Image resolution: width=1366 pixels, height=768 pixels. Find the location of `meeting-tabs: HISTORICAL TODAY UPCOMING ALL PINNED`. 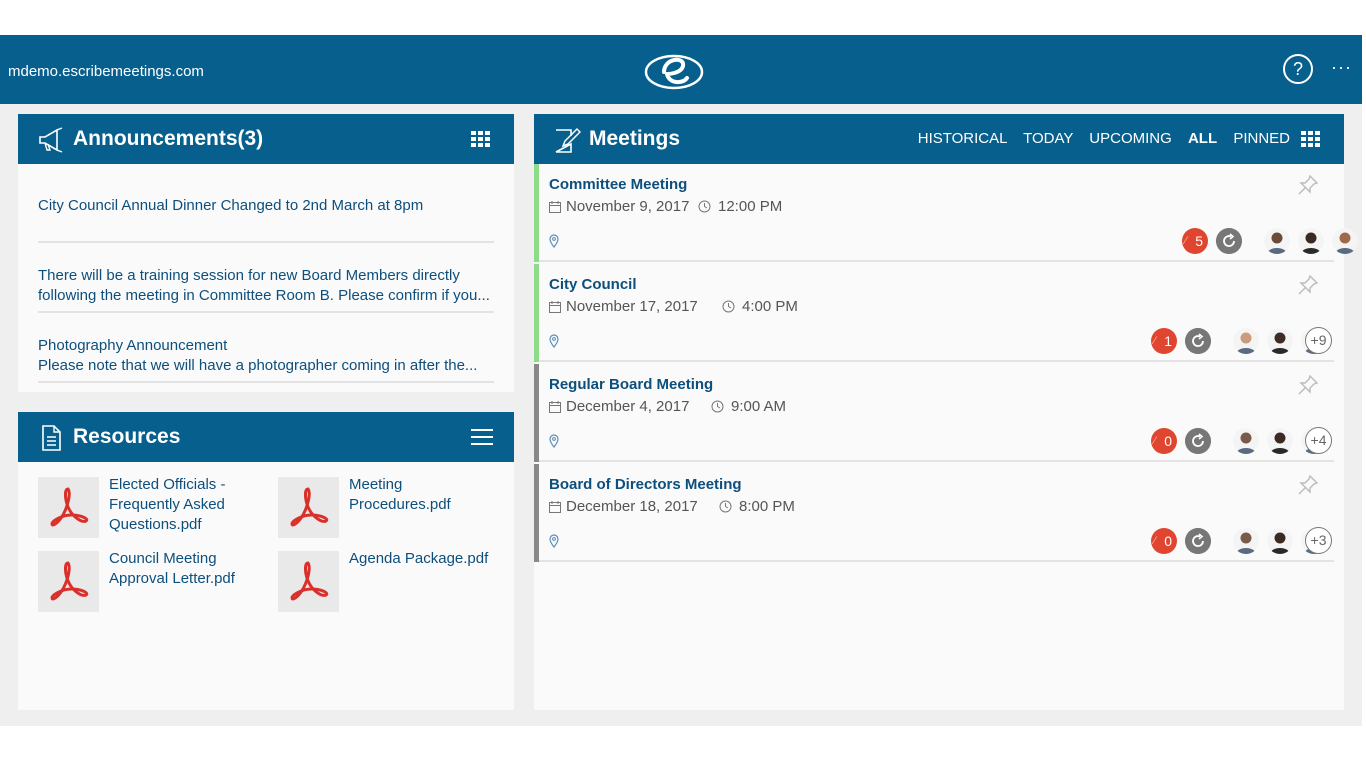

meeting-tabs: HISTORICAL TODAY UPCOMING ALL PINNED is located at coordinates (1098, 138).